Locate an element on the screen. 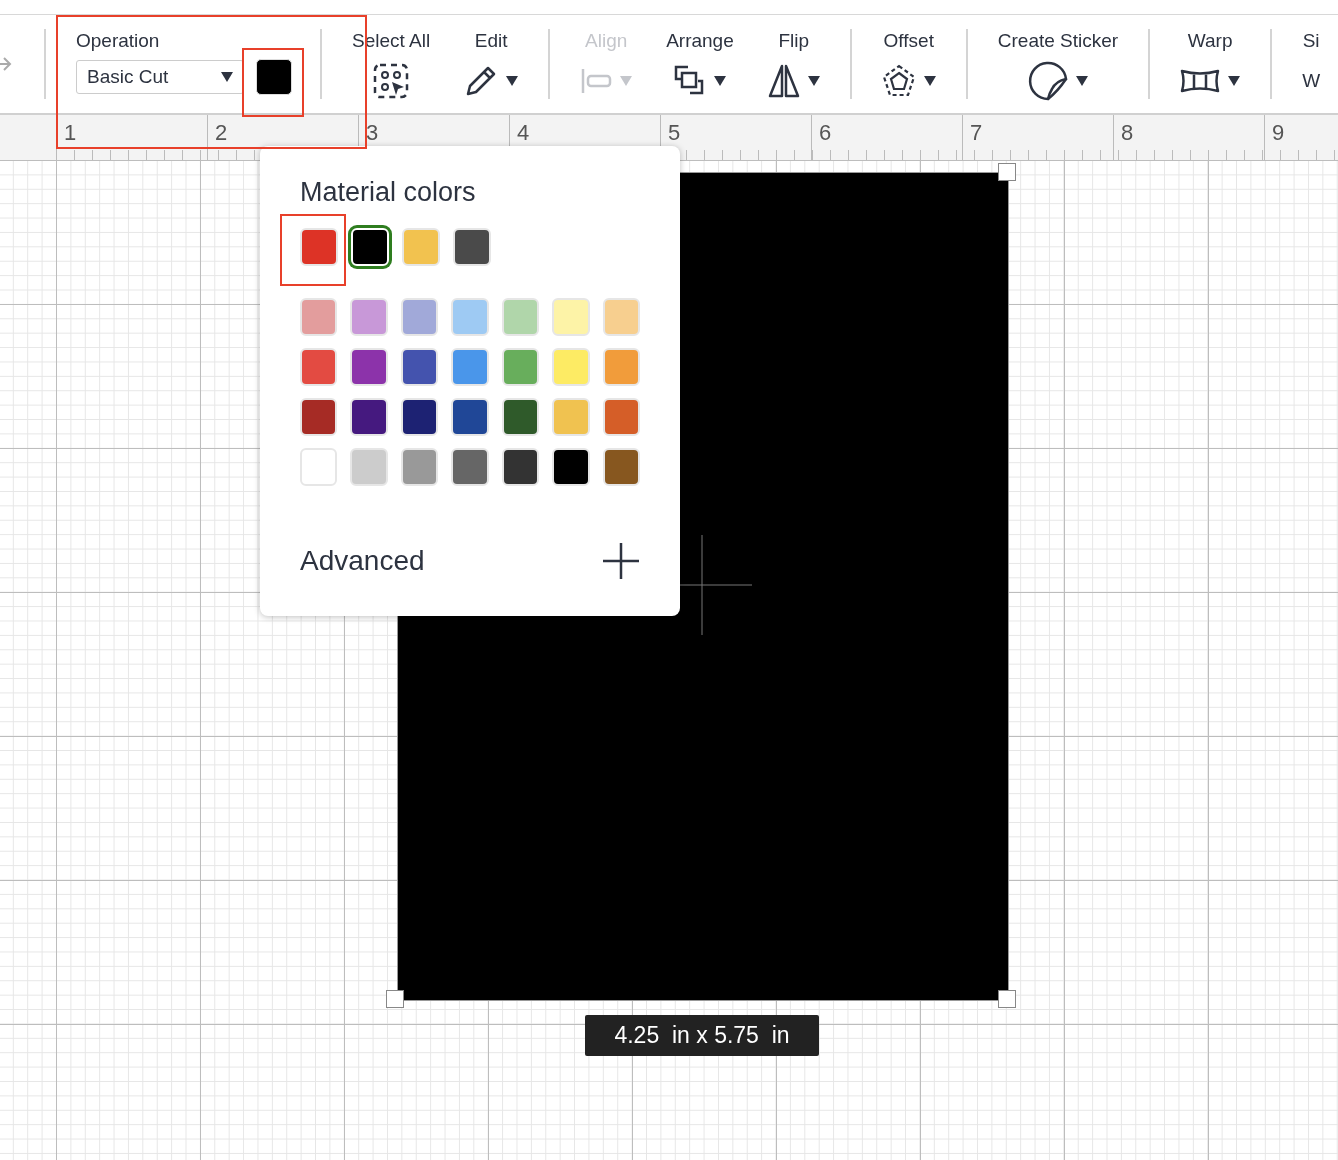  warp-button is located at coordinates (1210, 81).